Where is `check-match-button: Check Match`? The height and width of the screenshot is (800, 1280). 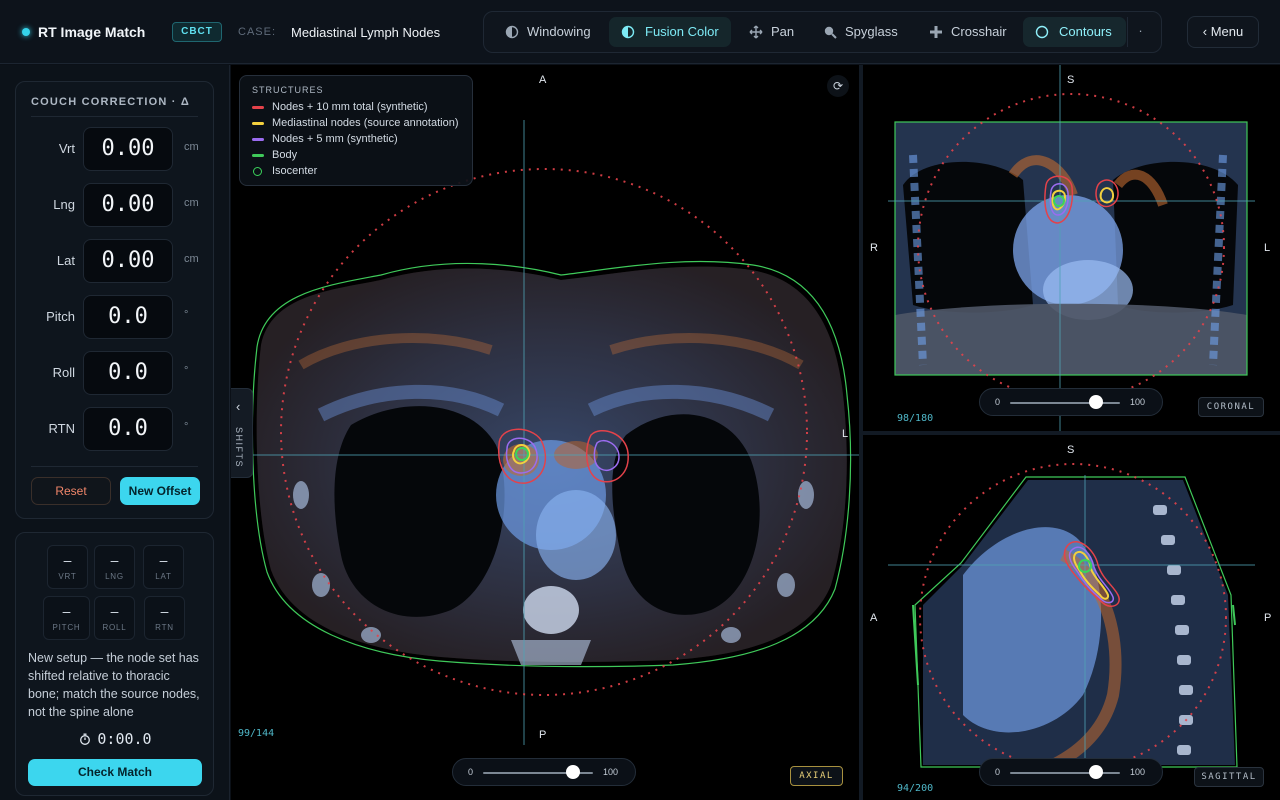
check-match-button: Check Match is located at coordinates (115, 772).